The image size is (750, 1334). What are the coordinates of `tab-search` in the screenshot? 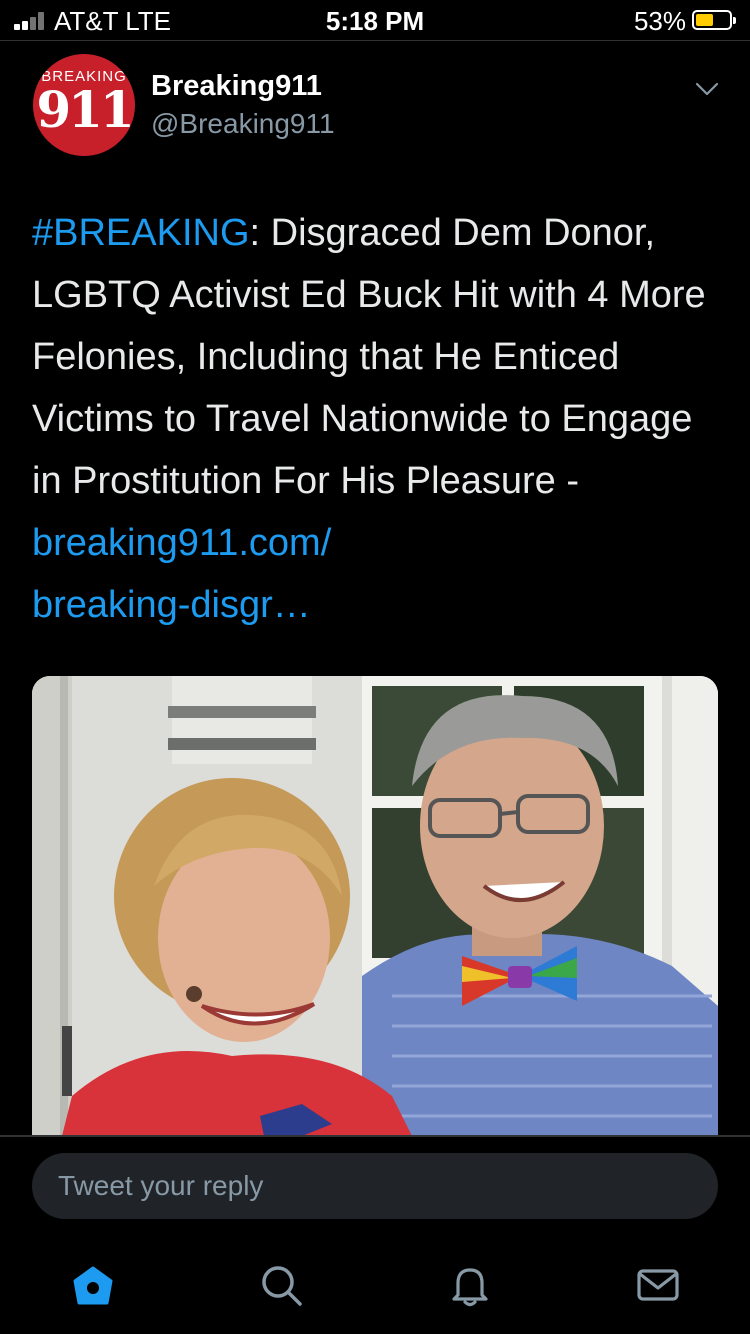 It's located at (281, 1285).